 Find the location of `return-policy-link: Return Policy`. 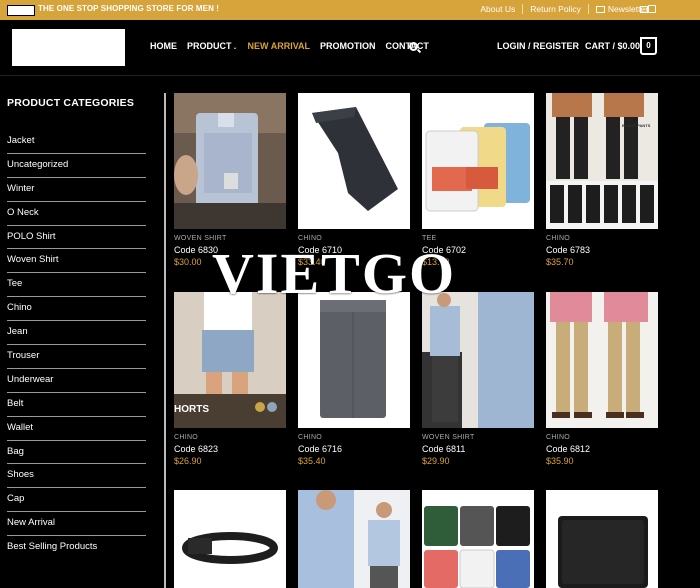

return-policy-link: Return Policy is located at coordinates (555, 9).